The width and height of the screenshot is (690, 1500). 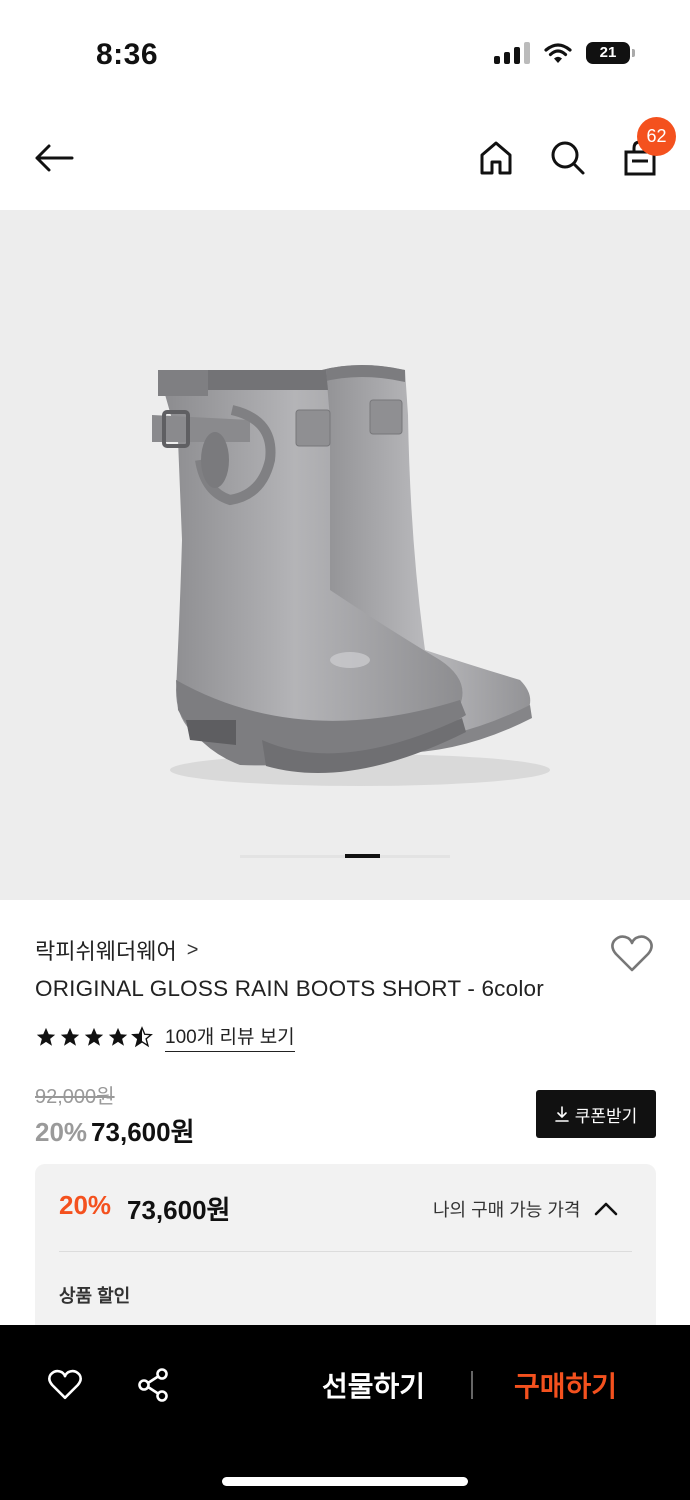 What do you see at coordinates (656, 136) in the screenshot?
I see `cart-count-badge: 62` at bounding box center [656, 136].